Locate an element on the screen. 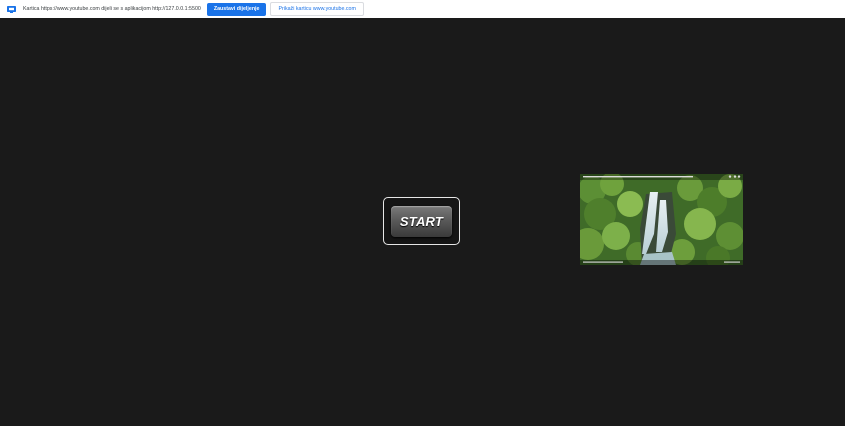  stop-sharing-button: Zaustavi dijeljenje is located at coordinates (236, 9).